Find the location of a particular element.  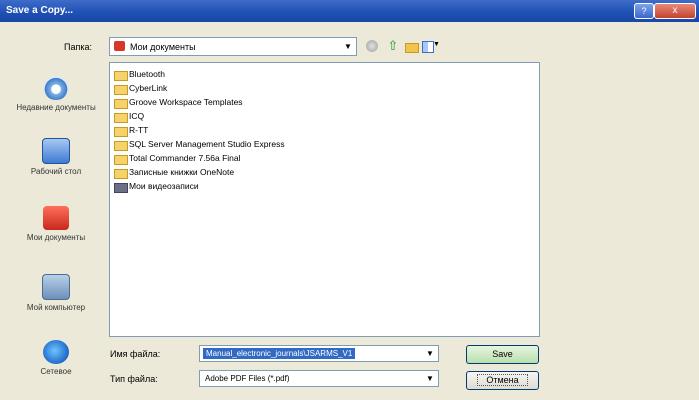

cancel-label: Отмена is located at coordinates (502, 380).